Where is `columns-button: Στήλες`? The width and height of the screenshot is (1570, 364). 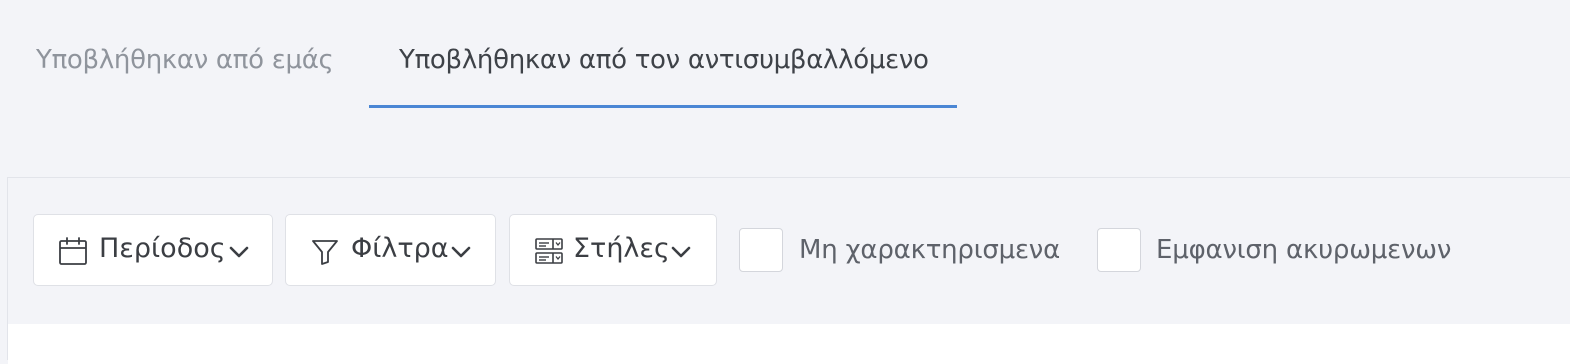
columns-button: Στήλες is located at coordinates (613, 250).